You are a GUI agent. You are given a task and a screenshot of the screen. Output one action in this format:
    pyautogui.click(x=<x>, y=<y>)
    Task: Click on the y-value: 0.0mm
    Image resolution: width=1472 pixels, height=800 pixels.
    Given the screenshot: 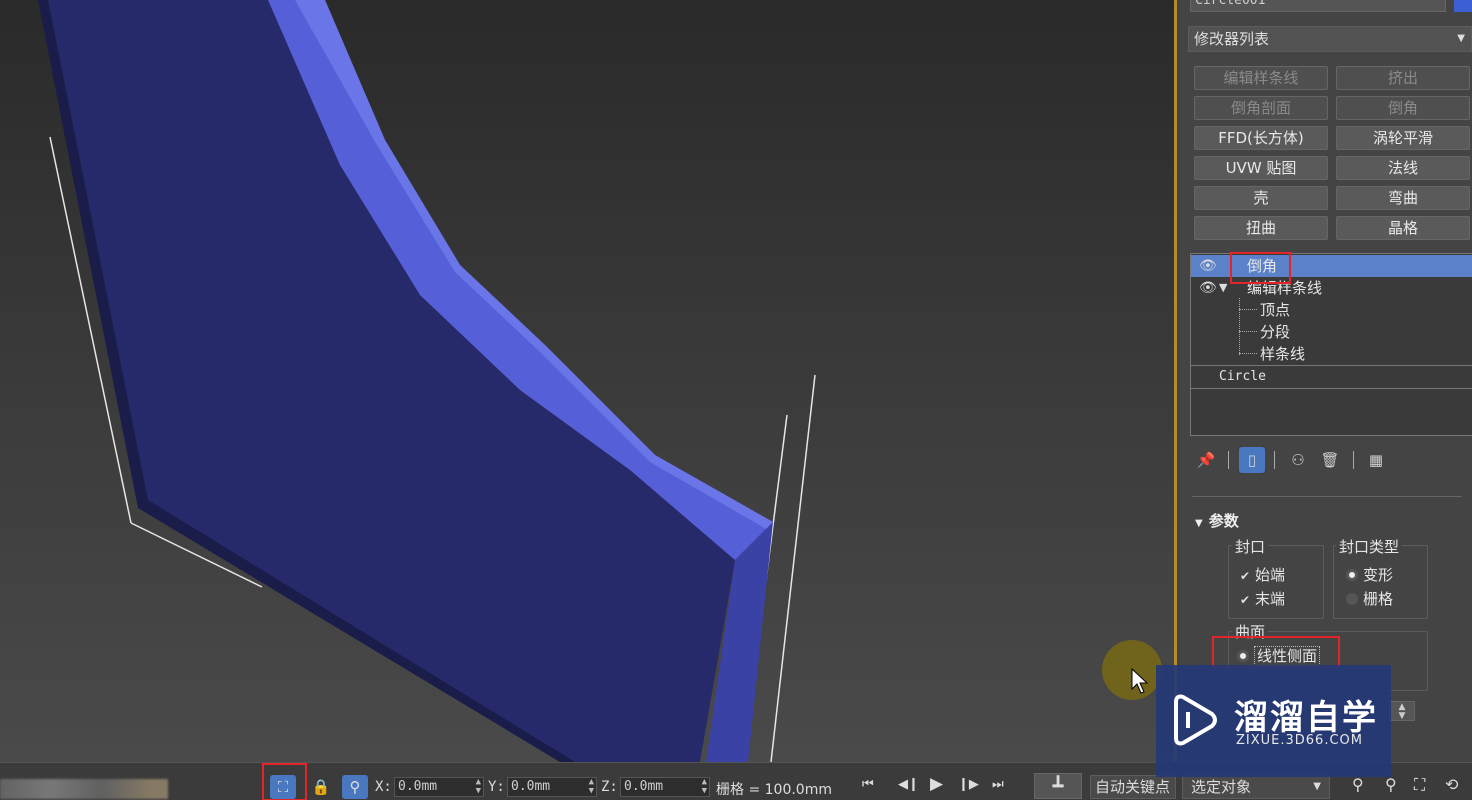 What is the action you would take?
    pyautogui.click(x=531, y=786)
    